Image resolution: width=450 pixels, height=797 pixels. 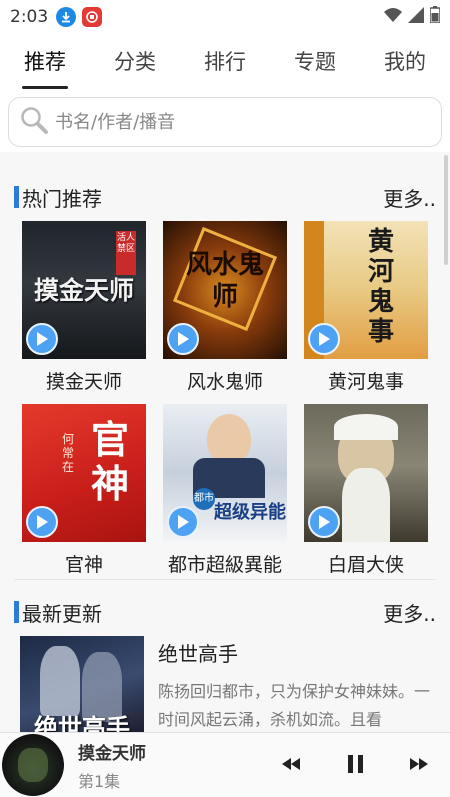 What do you see at coordinates (435, 16) in the screenshot?
I see `battery-icon` at bounding box center [435, 16].